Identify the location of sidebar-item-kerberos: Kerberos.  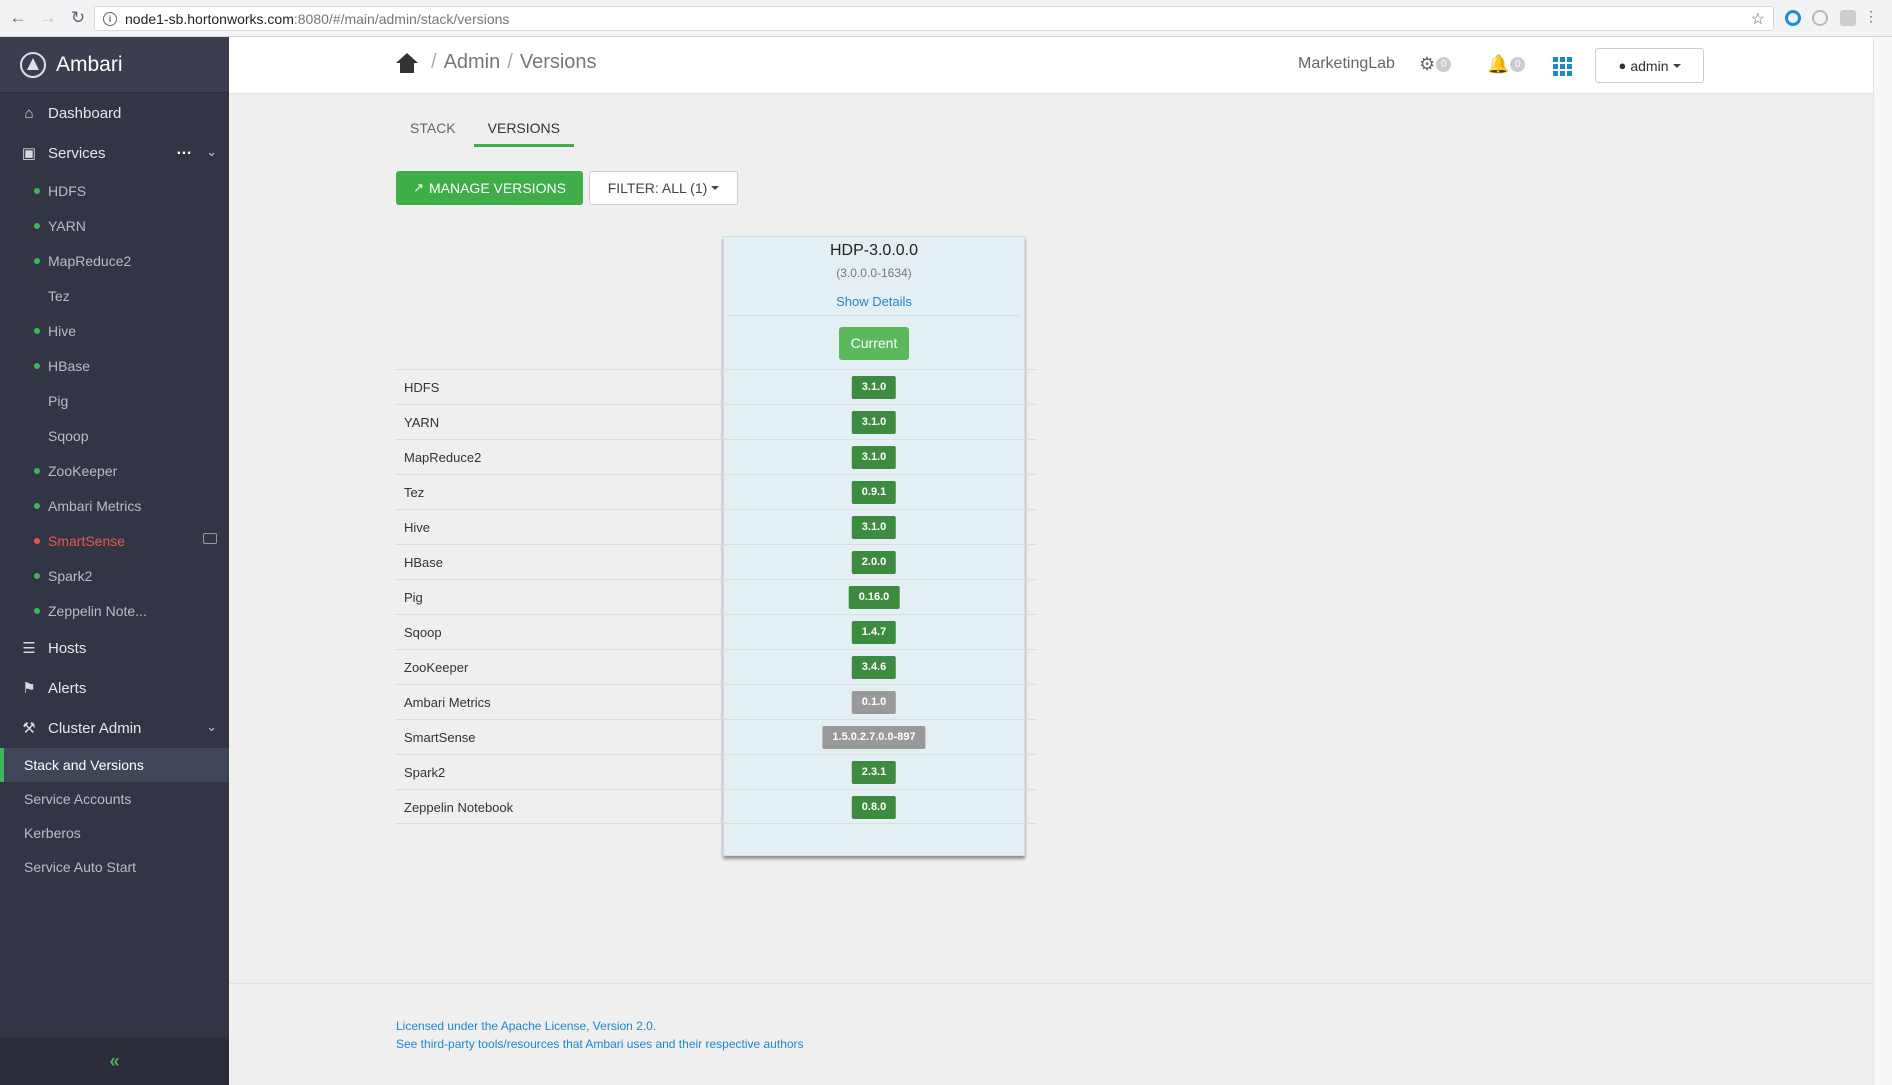
(114, 833).